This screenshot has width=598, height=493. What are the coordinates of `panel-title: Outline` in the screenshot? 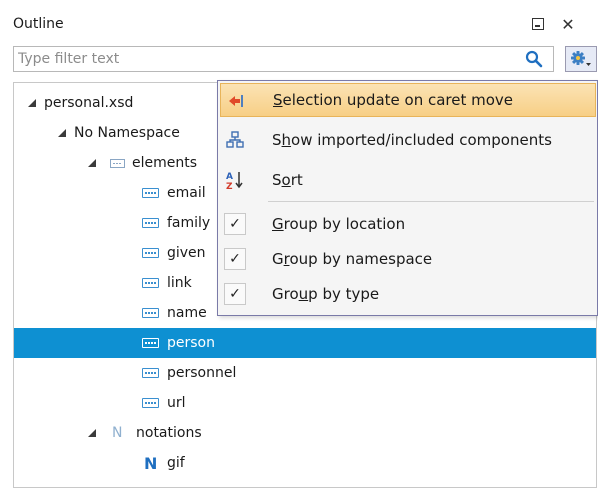 It's located at (38, 24).